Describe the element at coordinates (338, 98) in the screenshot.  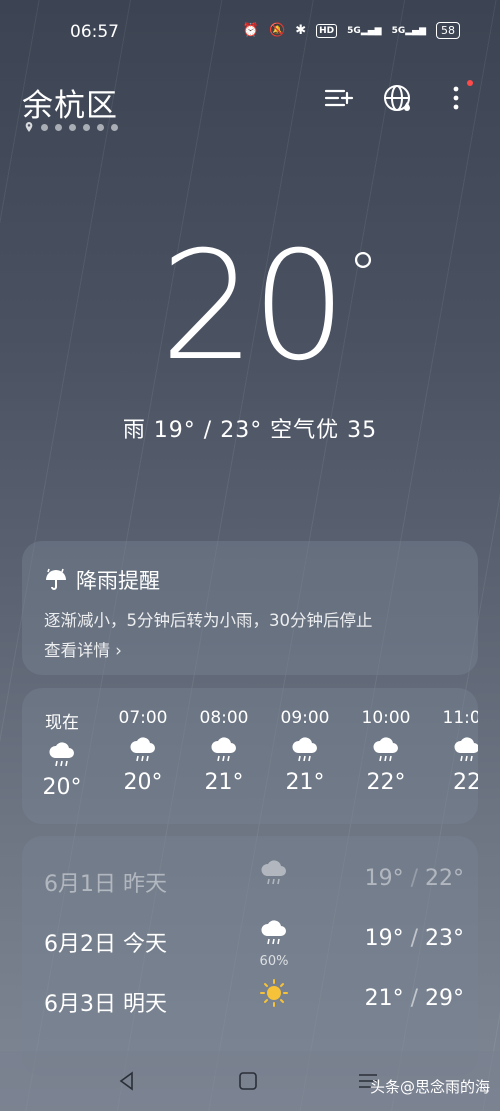
I see `add-city-icon` at that location.